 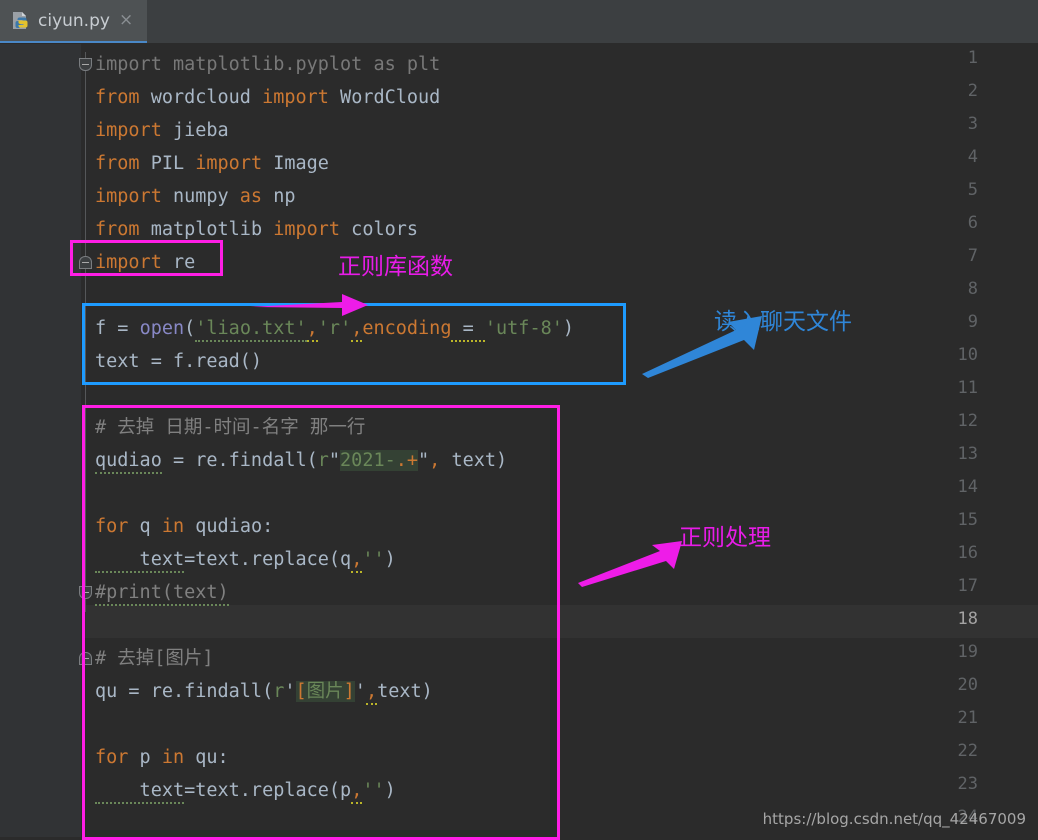 I want to click on line-number-16: 16, so click(x=967, y=553).